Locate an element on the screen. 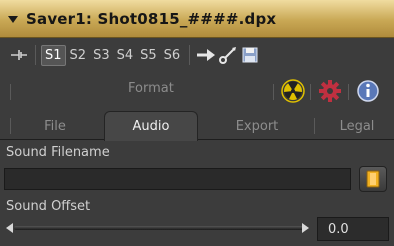 This screenshot has width=394, height=246. slot-s5: S5 is located at coordinates (148, 55).